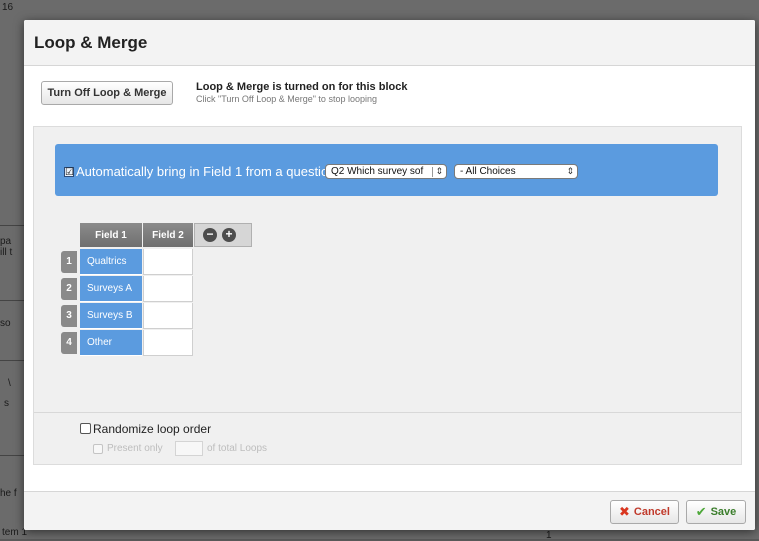  I want to click on save-button: ✔ Save, so click(716, 512).